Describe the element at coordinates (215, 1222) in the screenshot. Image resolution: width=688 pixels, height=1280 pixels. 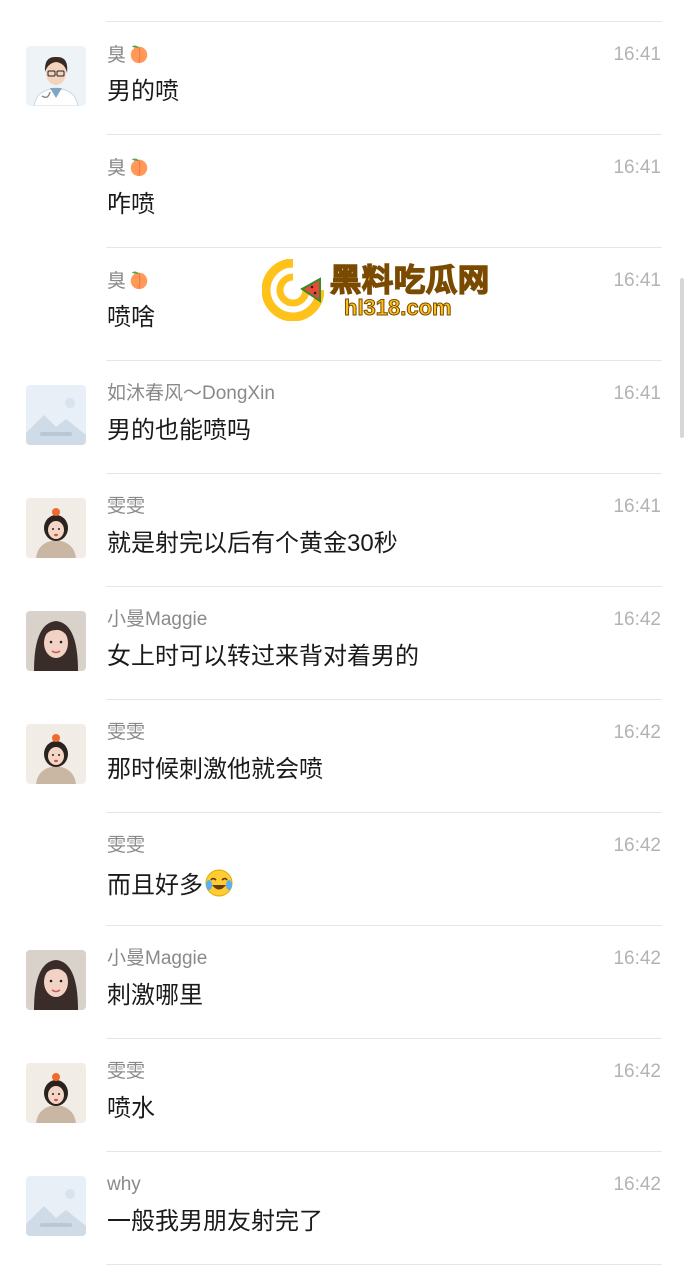
I see `message-text: 一般我男朋友射完了` at that location.